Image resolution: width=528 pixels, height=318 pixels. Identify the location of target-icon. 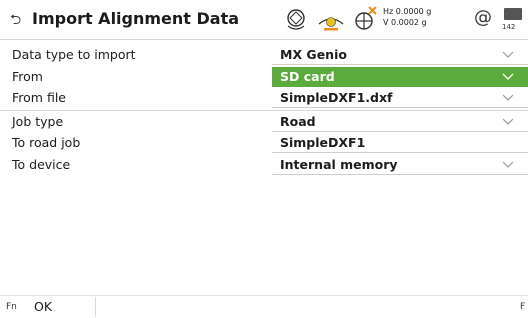
(365, 20).